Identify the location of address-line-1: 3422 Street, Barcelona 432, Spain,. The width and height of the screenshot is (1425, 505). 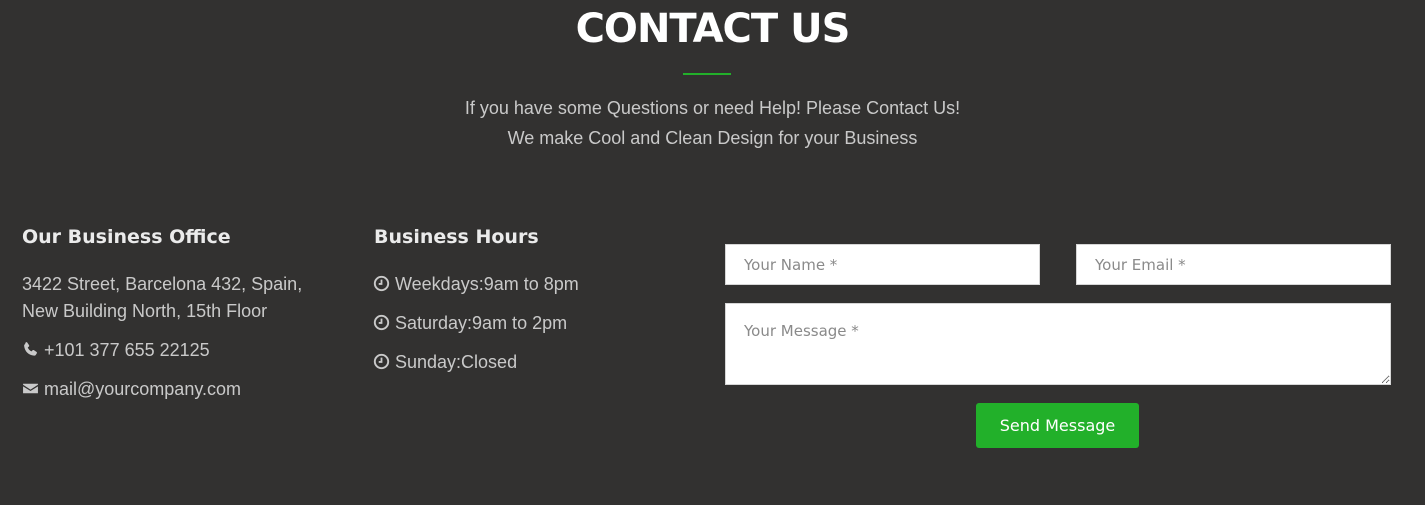
(162, 284).